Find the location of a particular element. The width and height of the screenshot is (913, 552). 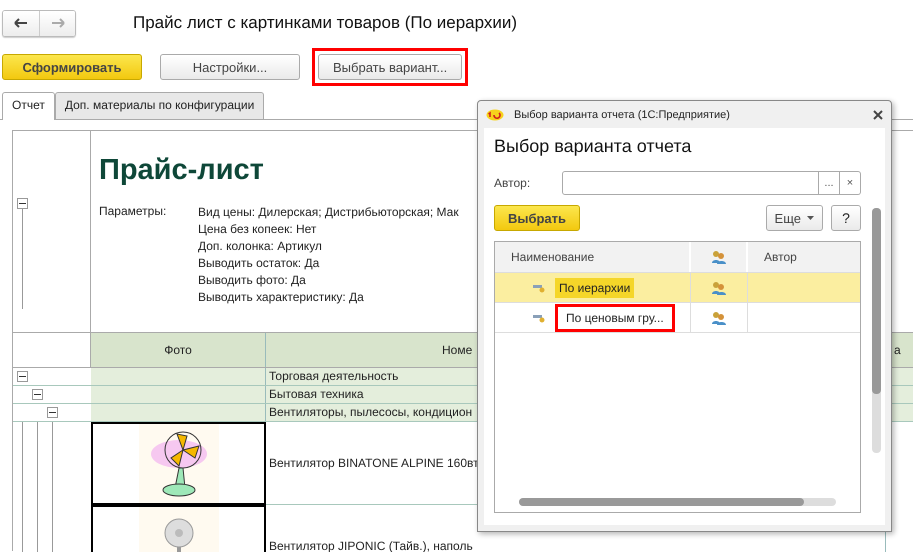

field-button: × is located at coordinates (850, 183).